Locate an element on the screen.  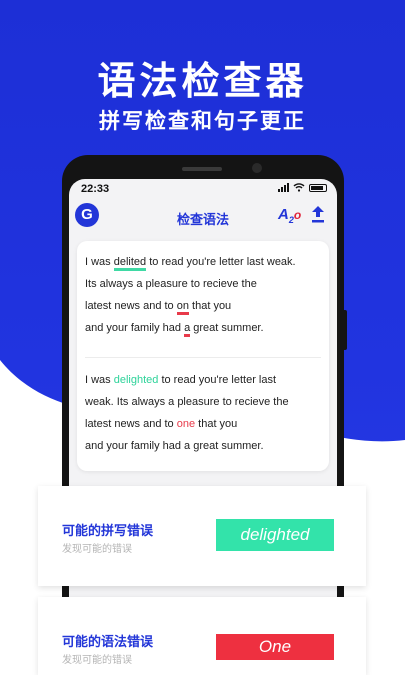
status-icons is located at coordinates (302, 187).